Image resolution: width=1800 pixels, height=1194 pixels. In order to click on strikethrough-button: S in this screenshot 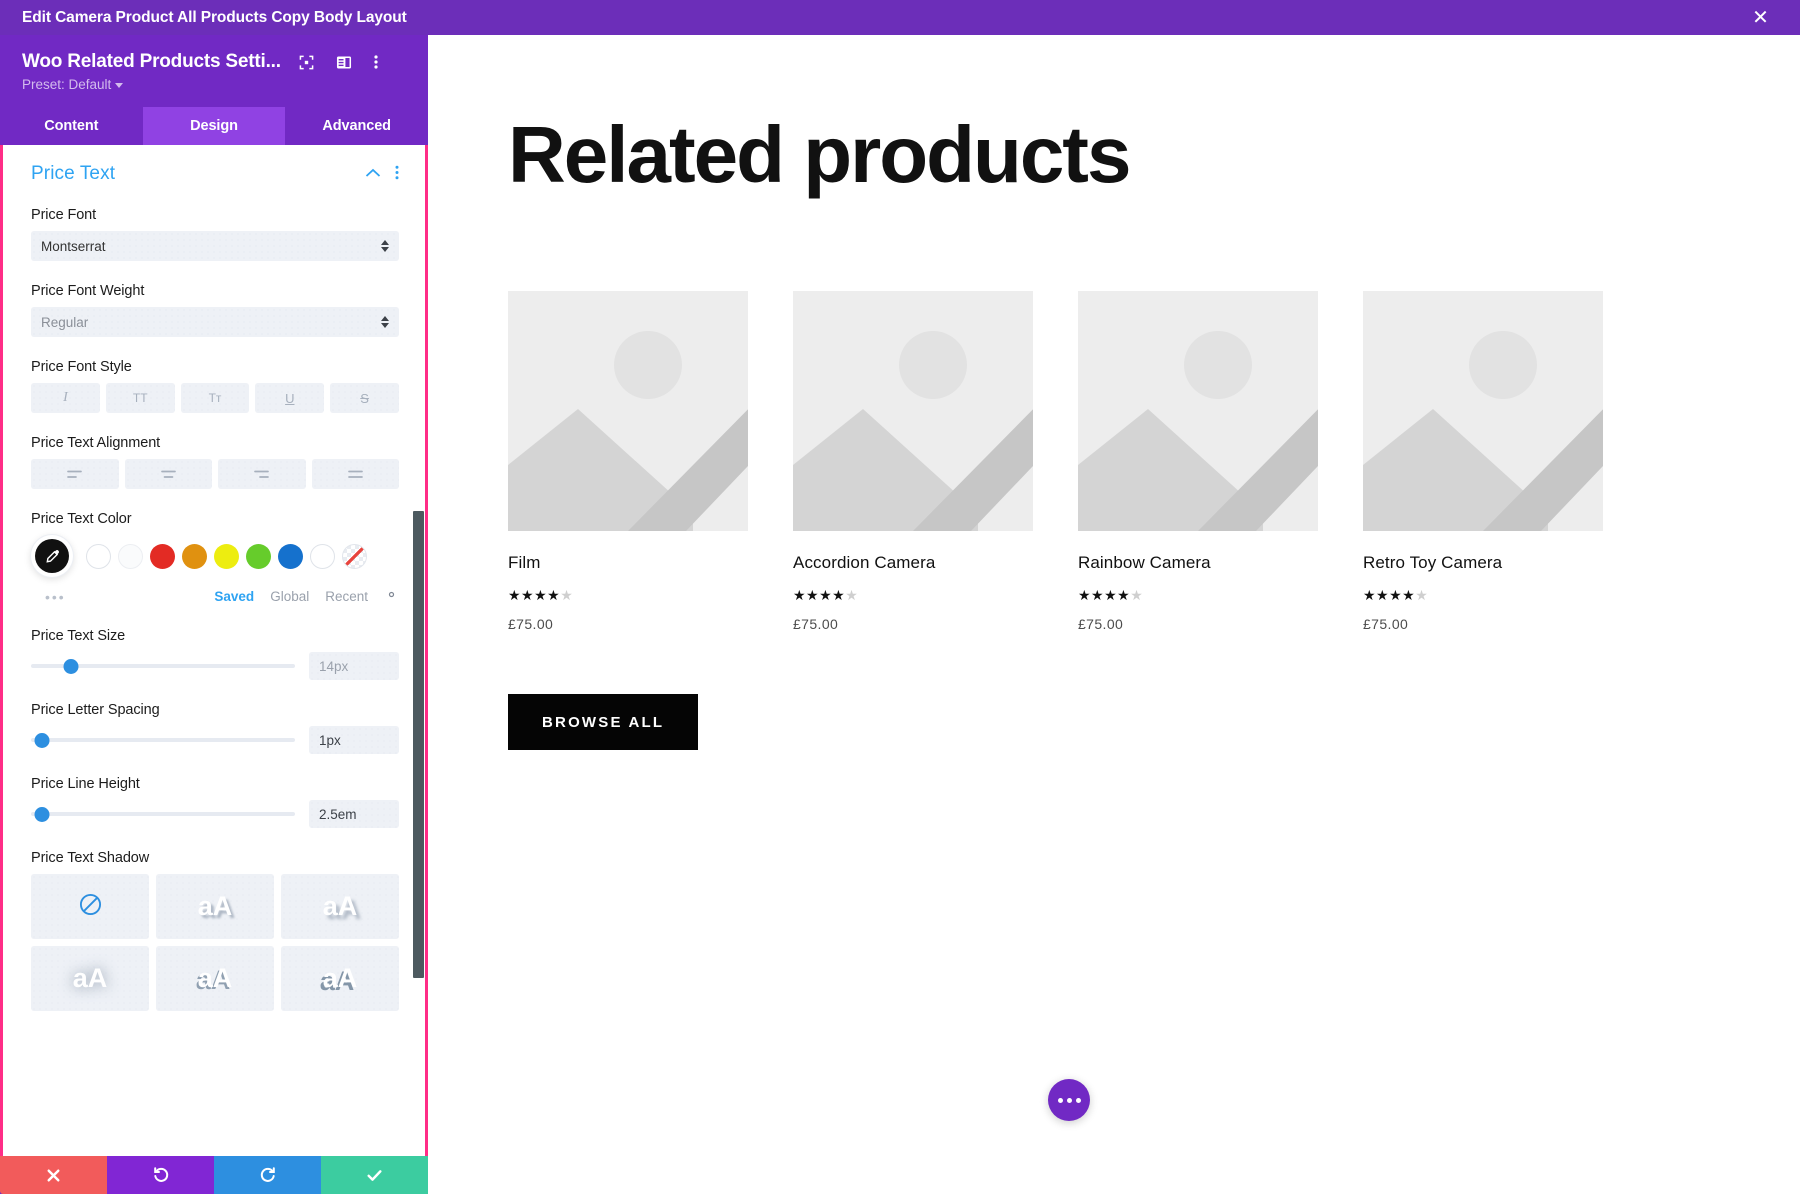, I will do `click(364, 398)`.